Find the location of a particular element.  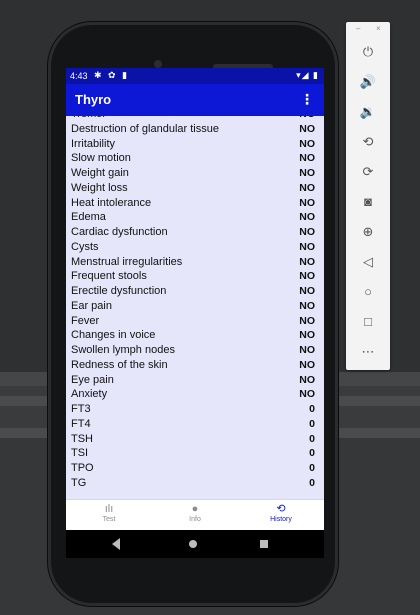

list-item: Ear pain NO is located at coordinates (195, 306).